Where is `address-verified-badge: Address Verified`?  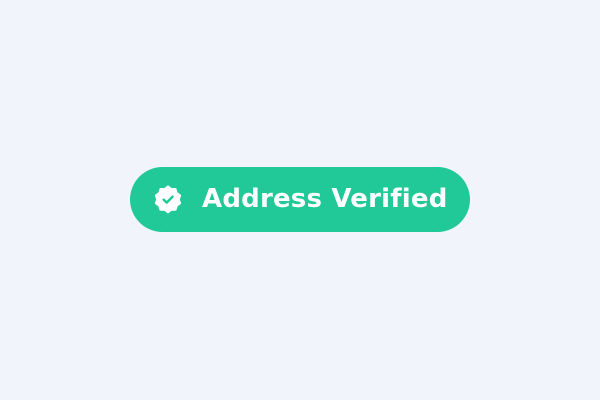 address-verified-badge: Address Verified is located at coordinates (300, 199).